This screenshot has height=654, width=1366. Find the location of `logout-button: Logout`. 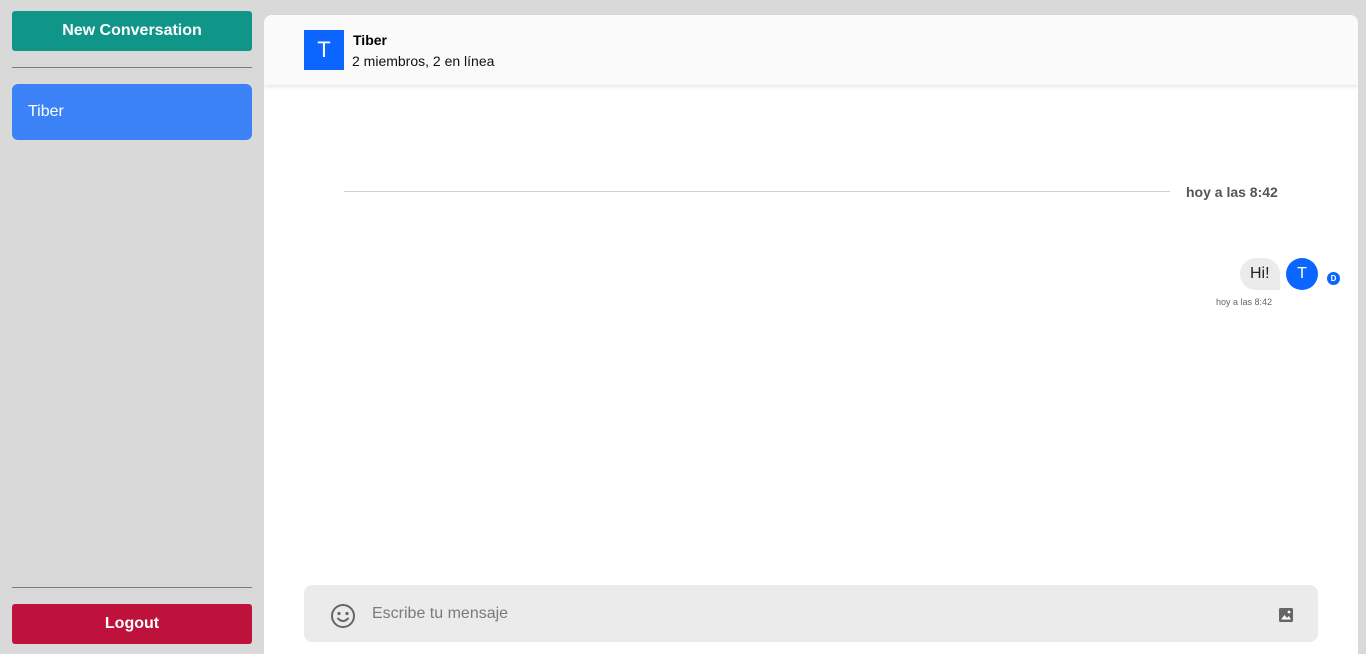

logout-button: Logout is located at coordinates (132, 624).